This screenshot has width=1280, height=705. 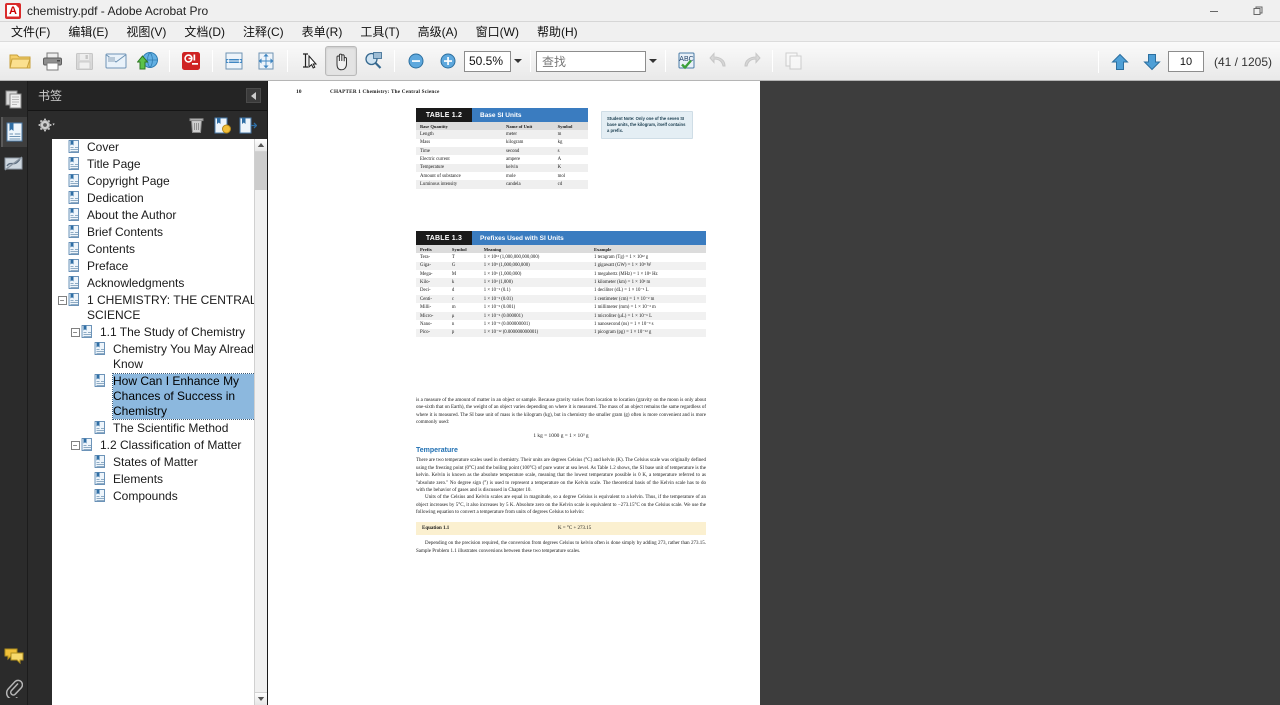 What do you see at coordinates (341, 61) in the screenshot?
I see `hand-tool-icon` at bounding box center [341, 61].